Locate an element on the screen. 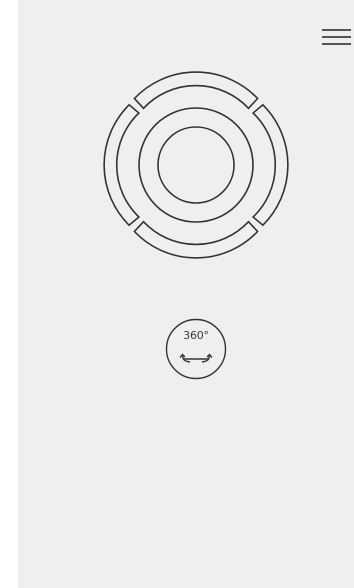 The width and height of the screenshot is (354, 588). dpad-center-knob is located at coordinates (196, 165).